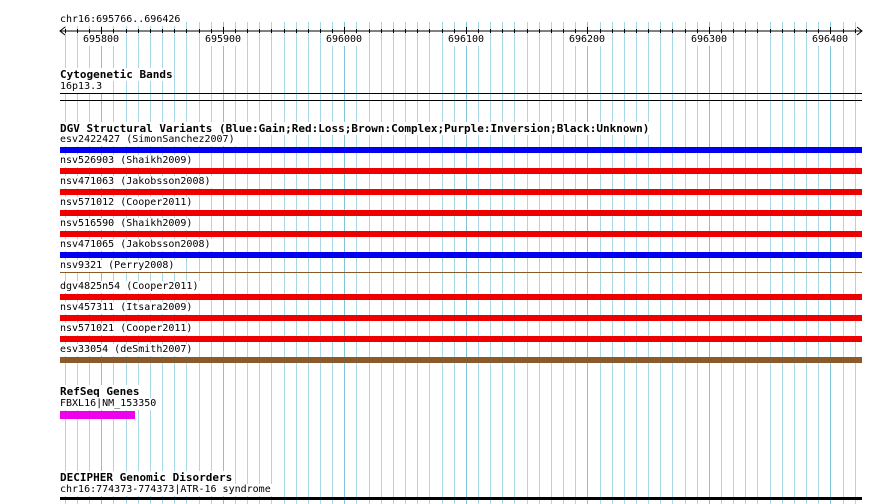 The height and width of the screenshot is (504, 890). Describe the element at coordinates (461, 498) in the screenshot. I see `decipher-bar` at that location.